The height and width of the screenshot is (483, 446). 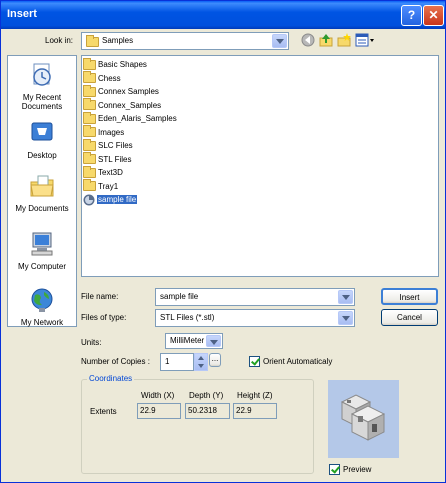 I want to click on place-my-computer: My Computer, so click(x=42, y=251).